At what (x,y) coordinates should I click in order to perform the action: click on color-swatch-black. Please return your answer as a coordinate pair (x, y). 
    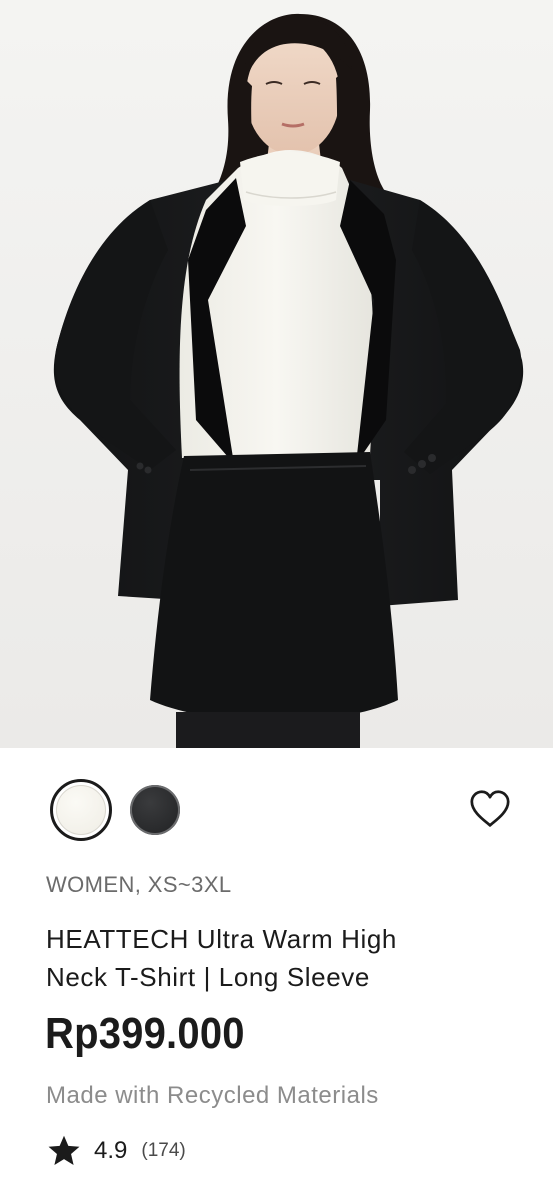
    Looking at the image, I should click on (155, 810).